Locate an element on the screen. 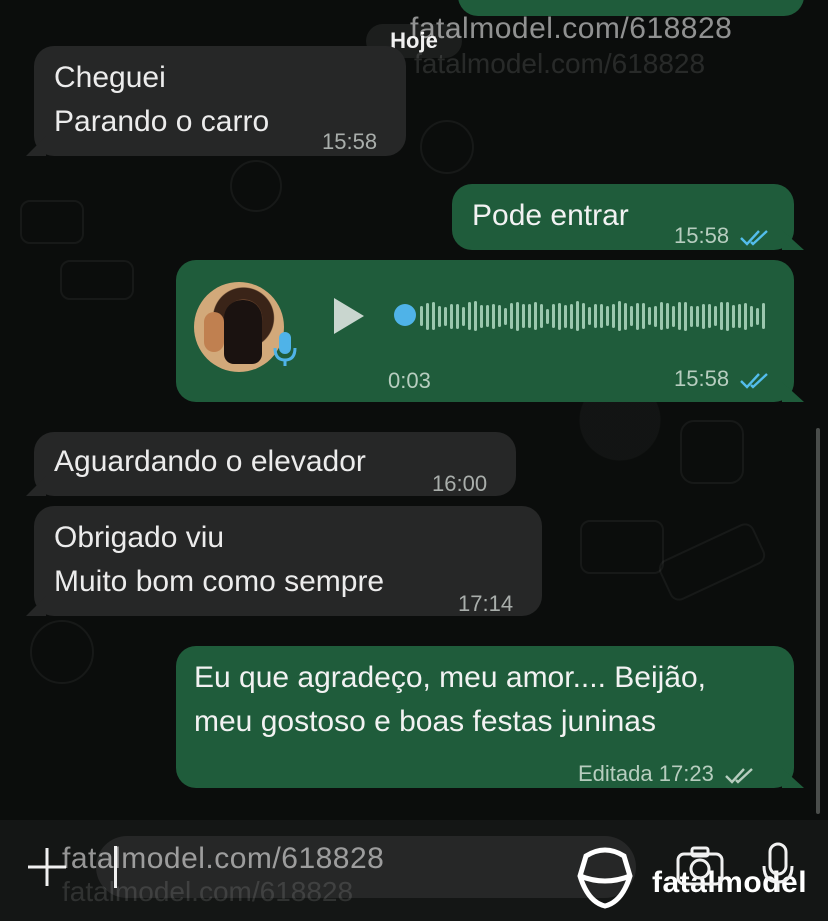 The image size is (828, 921). message-text: Obrigado viu is located at coordinates (139, 537).